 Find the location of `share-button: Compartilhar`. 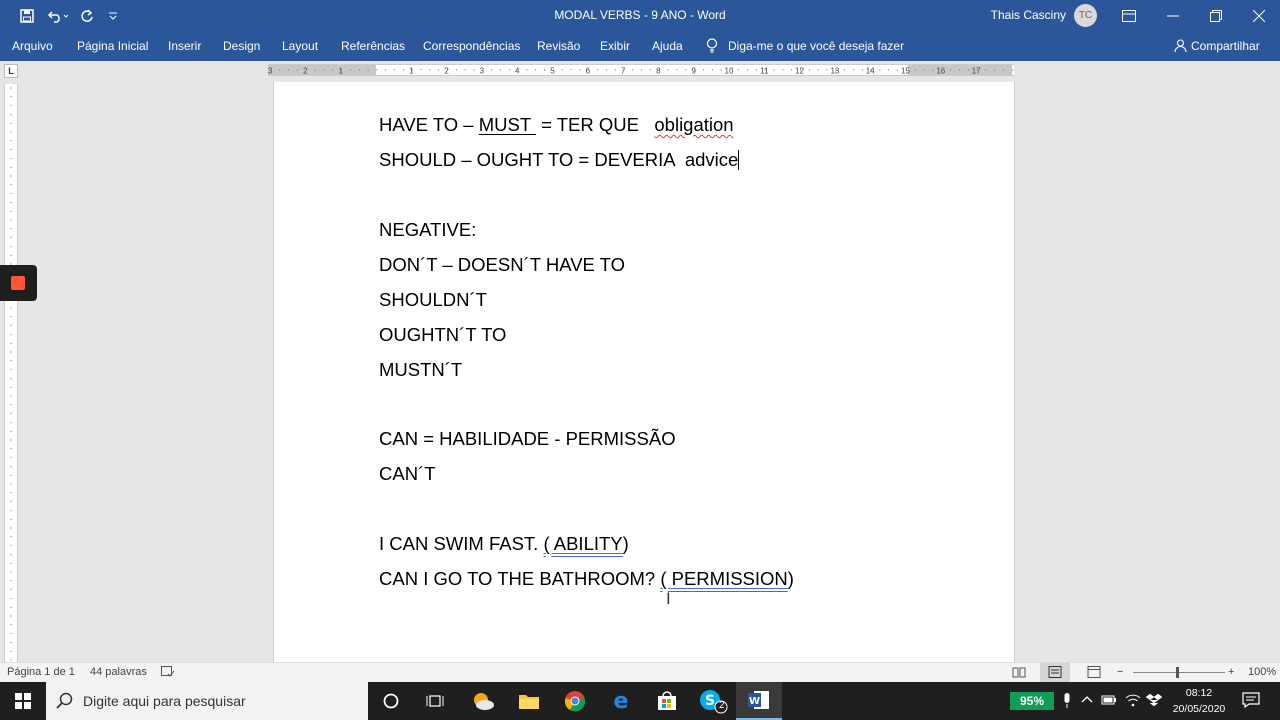

share-button: Compartilhar is located at coordinates (1217, 46).